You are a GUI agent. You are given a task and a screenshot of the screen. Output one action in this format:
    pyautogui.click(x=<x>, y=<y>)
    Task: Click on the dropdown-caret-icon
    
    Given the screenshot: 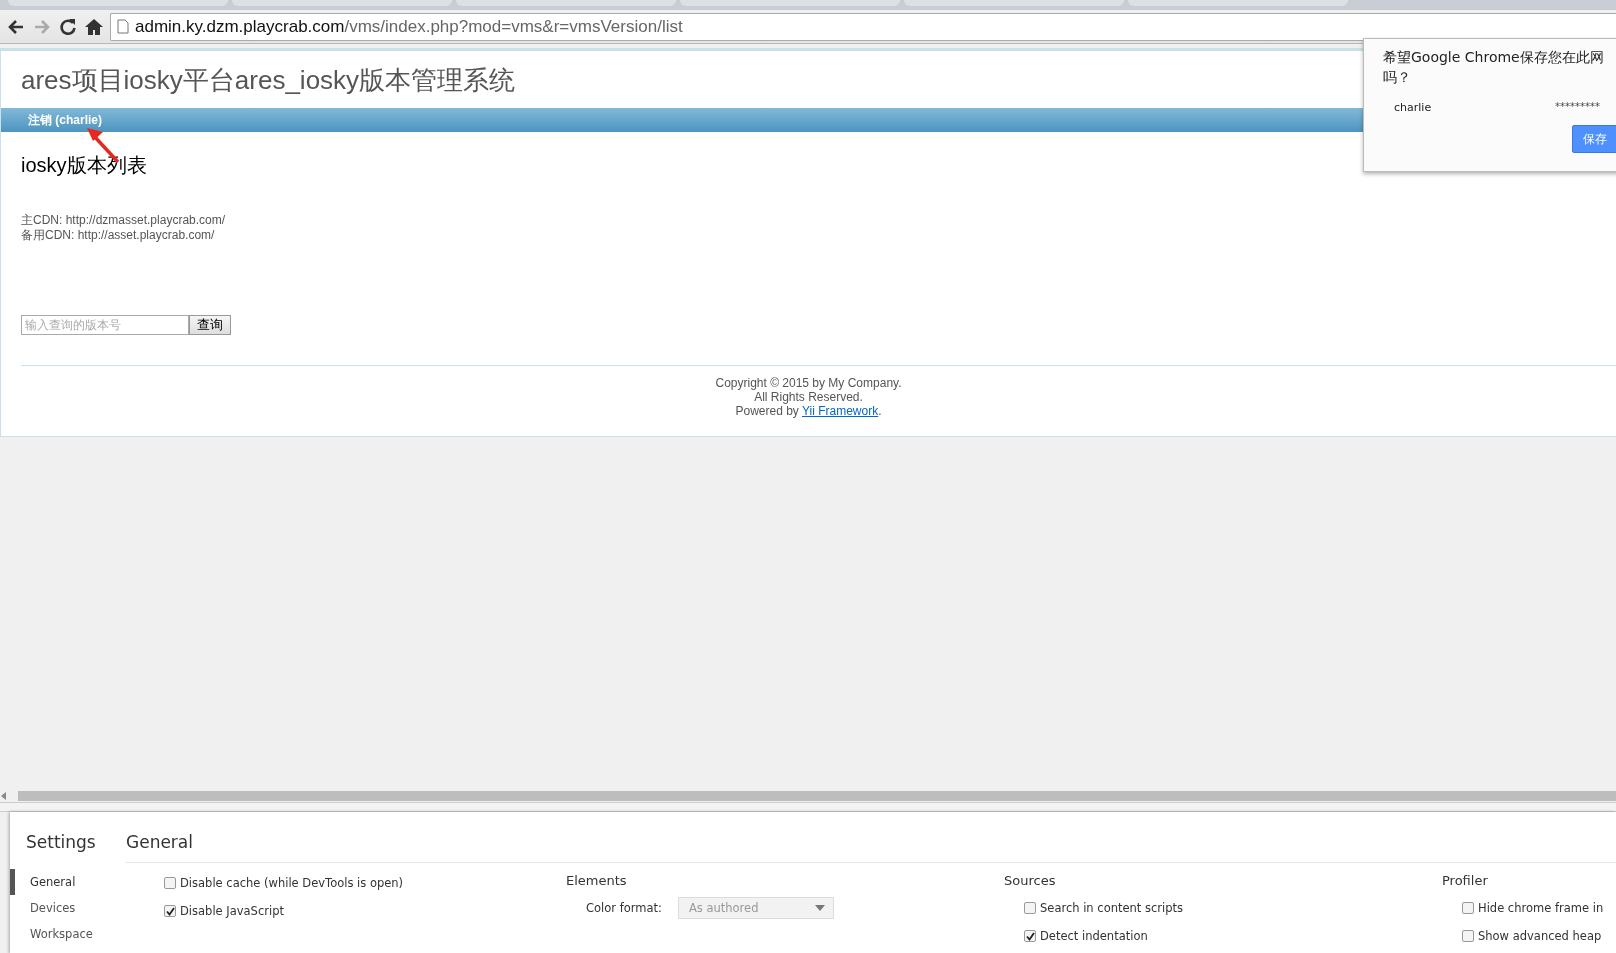 What is the action you would take?
    pyautogui.click(x=819, y=908)
    